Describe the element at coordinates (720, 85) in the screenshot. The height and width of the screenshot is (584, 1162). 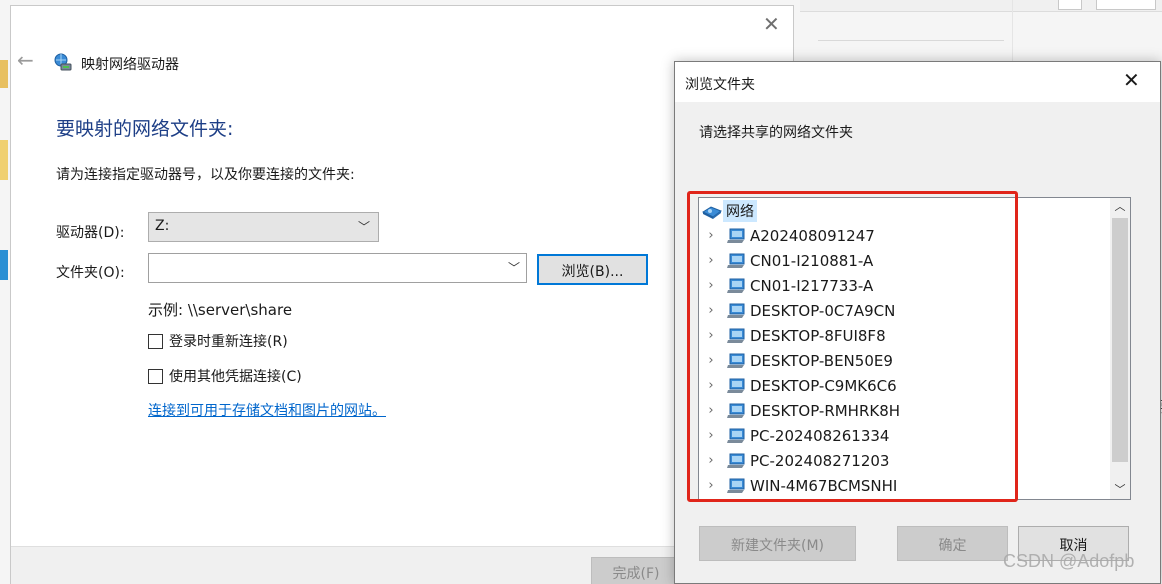
I see `dialog-title: 浏览文件夹` at that location.